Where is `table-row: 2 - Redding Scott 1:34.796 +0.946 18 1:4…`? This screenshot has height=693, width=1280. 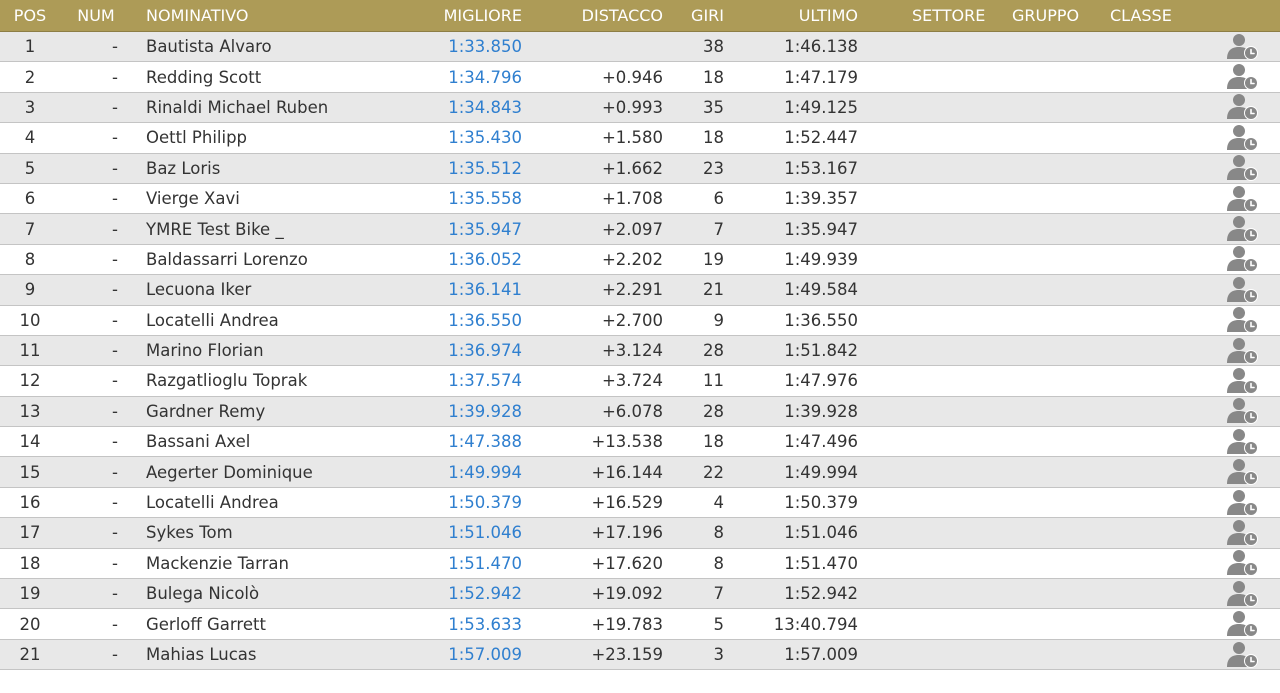 table-row: 2 - Redding Scott 1:34.796 +0.946 18 1:4… is located at coordinates (640, 77).